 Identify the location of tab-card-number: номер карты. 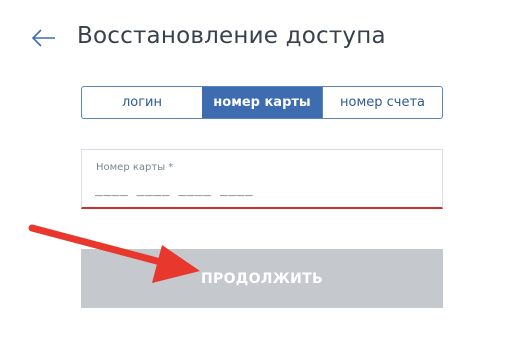
(262, 102).